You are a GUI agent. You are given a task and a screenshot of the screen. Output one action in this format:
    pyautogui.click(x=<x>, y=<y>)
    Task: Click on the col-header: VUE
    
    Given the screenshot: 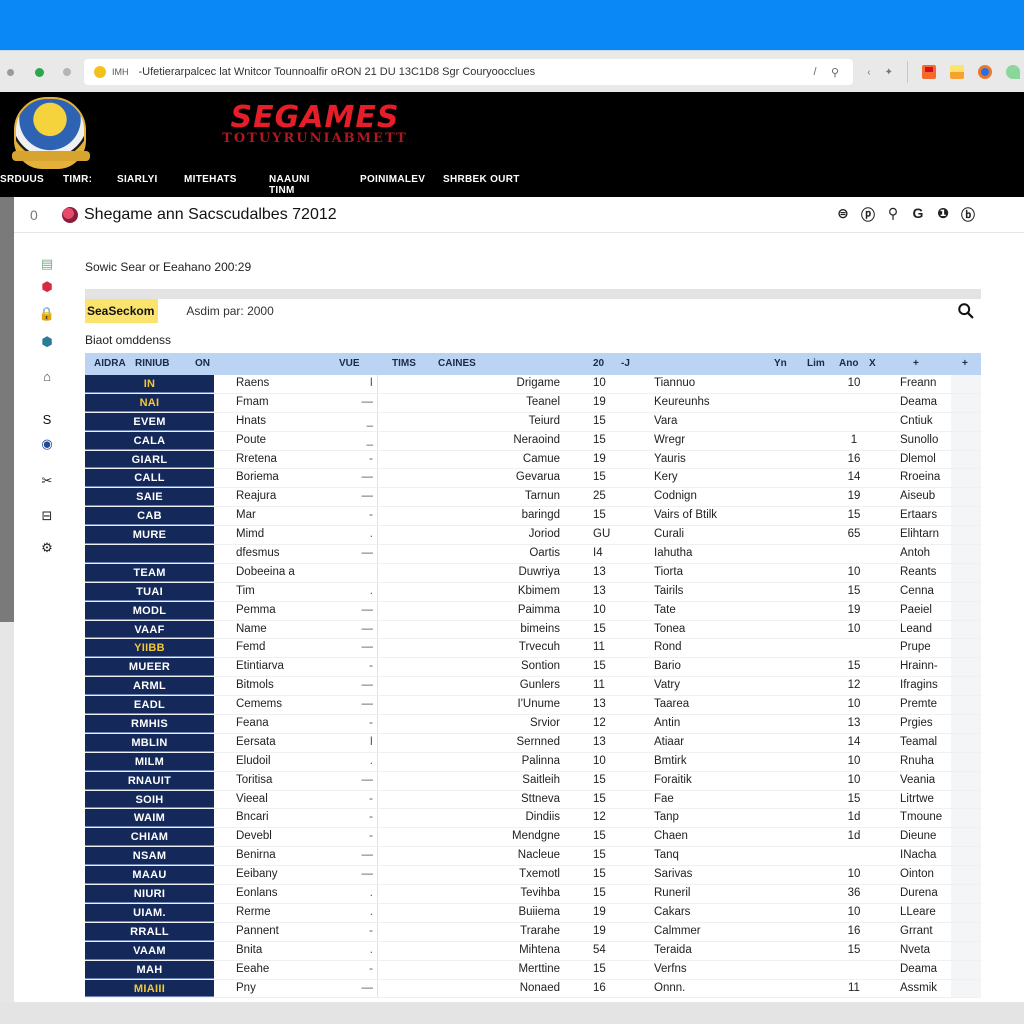 What is the action you would take?
    pyautogui.click(x=349, y=363)
    